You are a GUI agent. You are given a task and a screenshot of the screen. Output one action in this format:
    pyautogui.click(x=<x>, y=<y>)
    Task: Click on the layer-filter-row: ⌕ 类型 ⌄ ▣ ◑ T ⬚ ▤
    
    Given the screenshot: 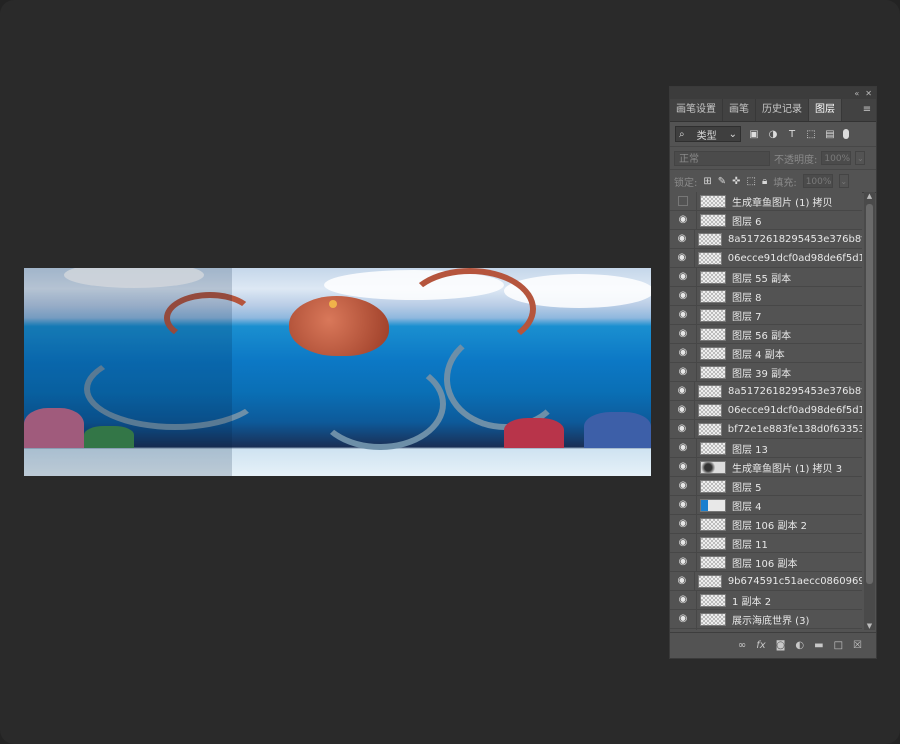 What is the action you would take?
    pyautogui.click(x=773, y=134)
    